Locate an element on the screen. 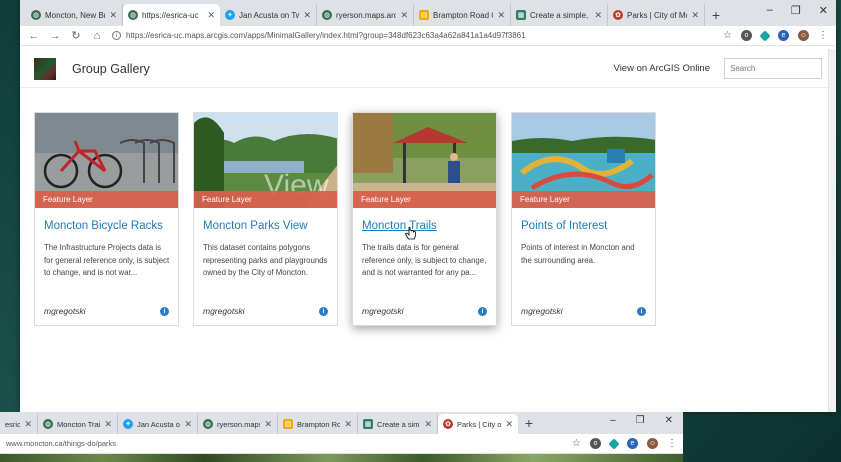 The image size is (841, 462). card-owner: mgregotski is located at coordinates (383, 311).